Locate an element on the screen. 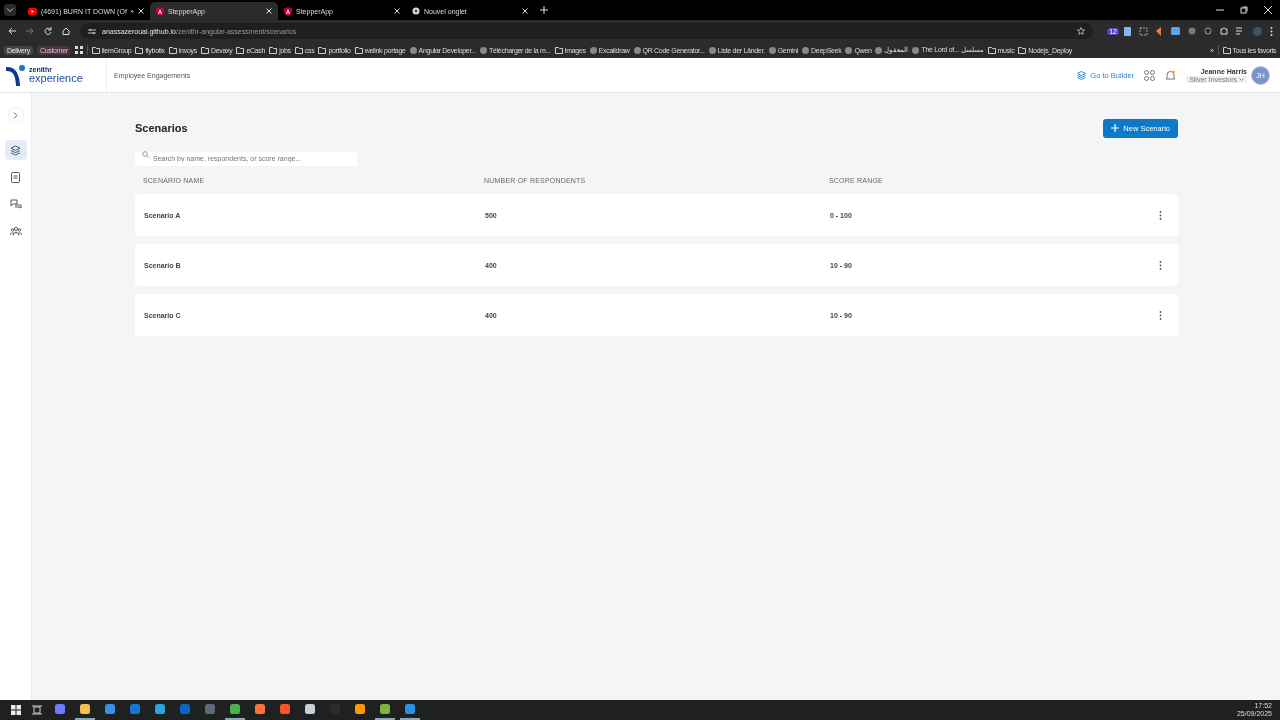  logo-text: experience is located at coordinates (56, 78).